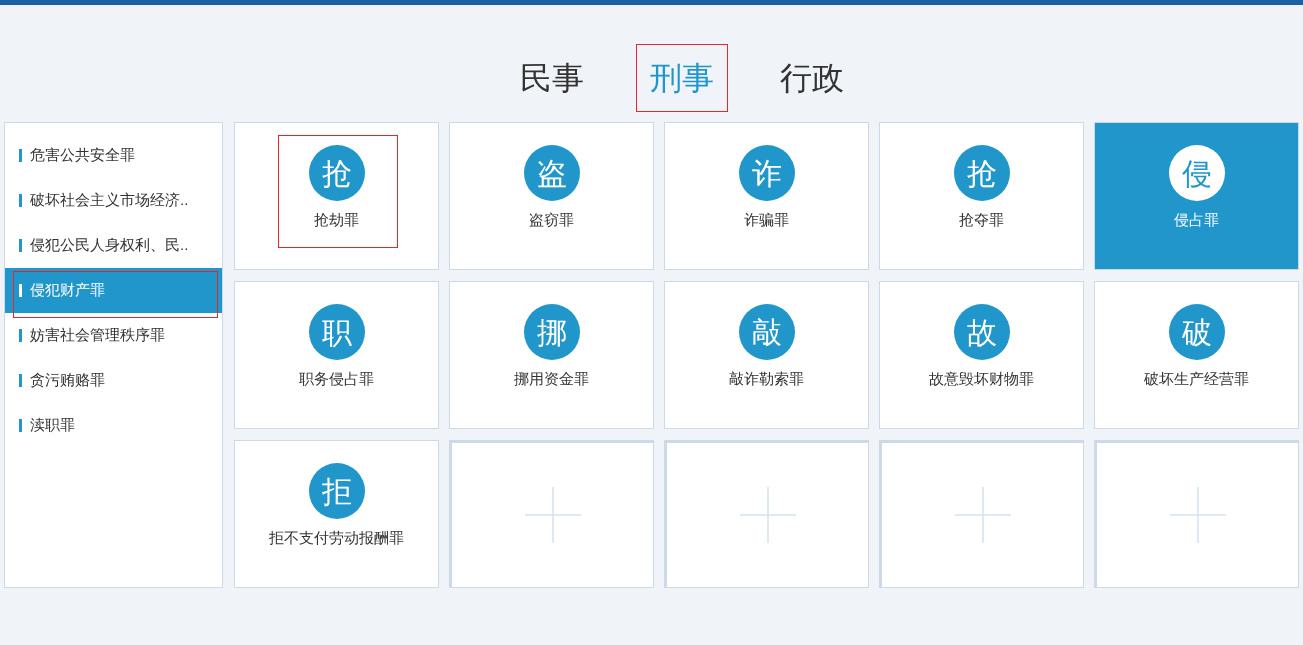  I want to click on crime-tile: 破 破坏生产经营罪, so click(1196, 355).